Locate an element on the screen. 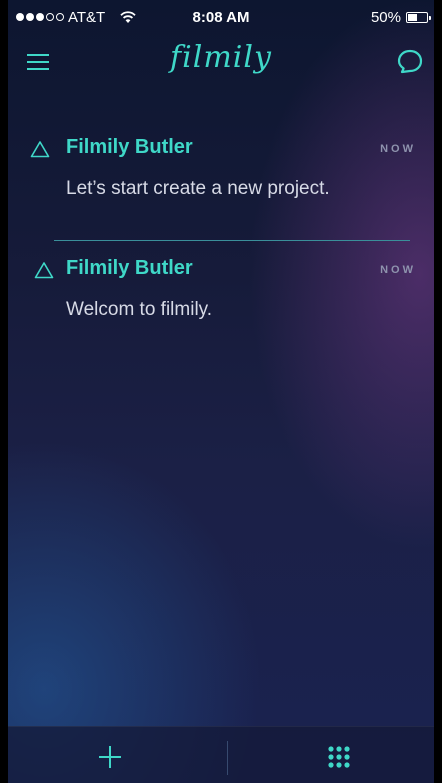 The height and width of the screenshot is (783, 442). battery-icon is located at coordinates (418, 17).